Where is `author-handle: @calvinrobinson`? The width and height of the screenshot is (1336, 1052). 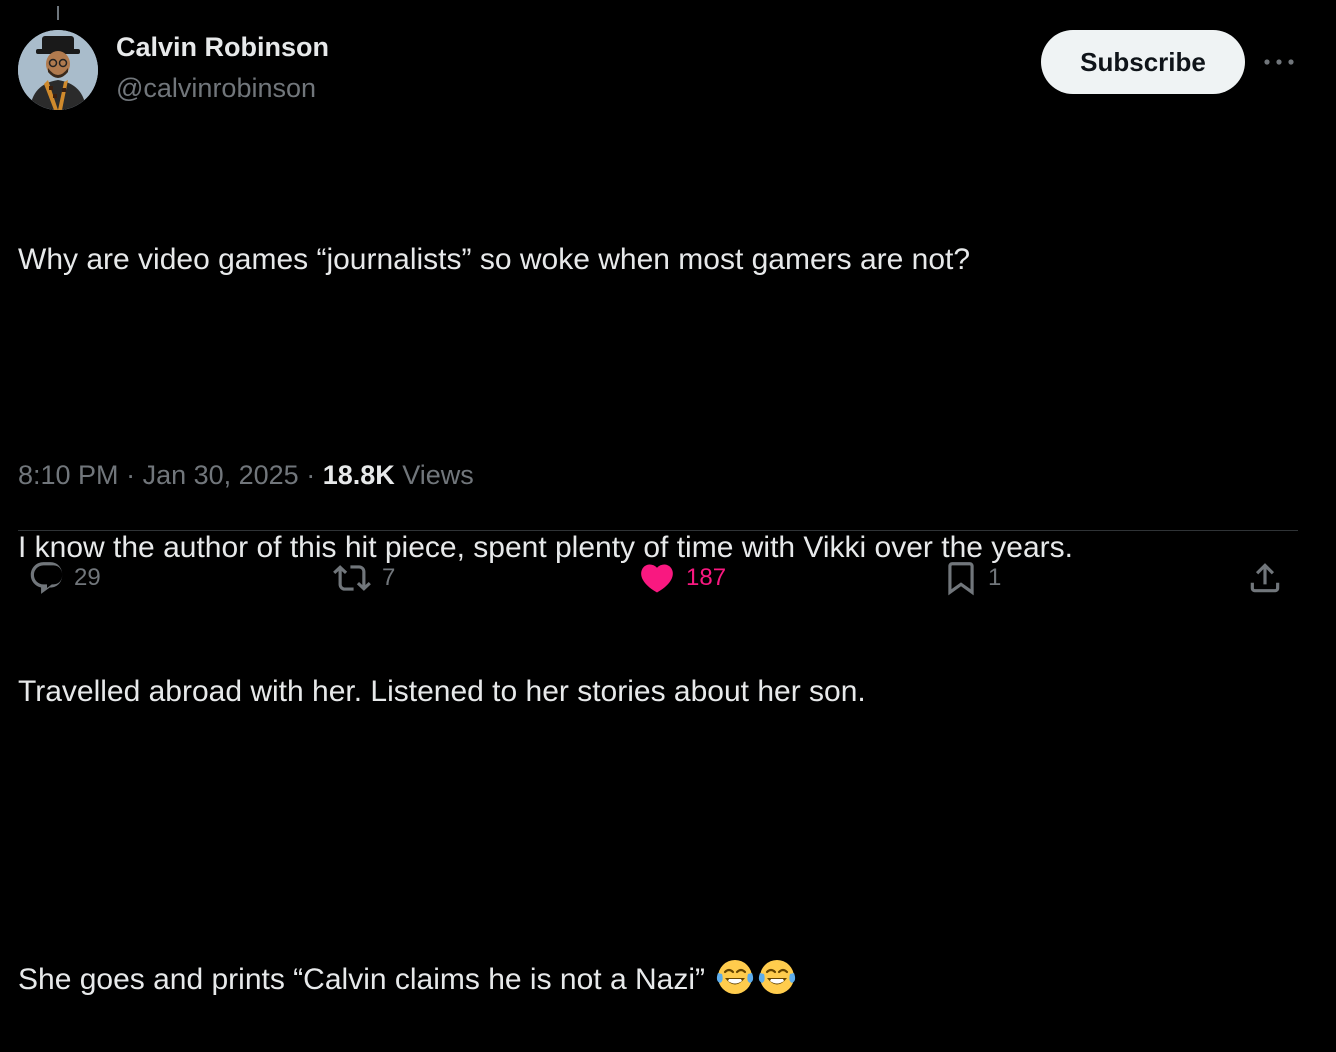 author-handle: @calvinrobinson is located at coordinates (216, 88).